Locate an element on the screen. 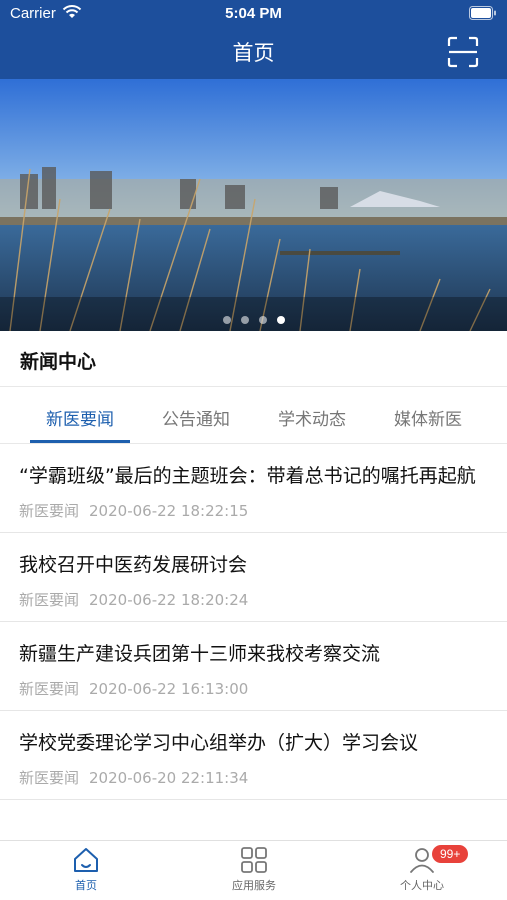  carousel-dot-active is located at coordinates (280, 320).